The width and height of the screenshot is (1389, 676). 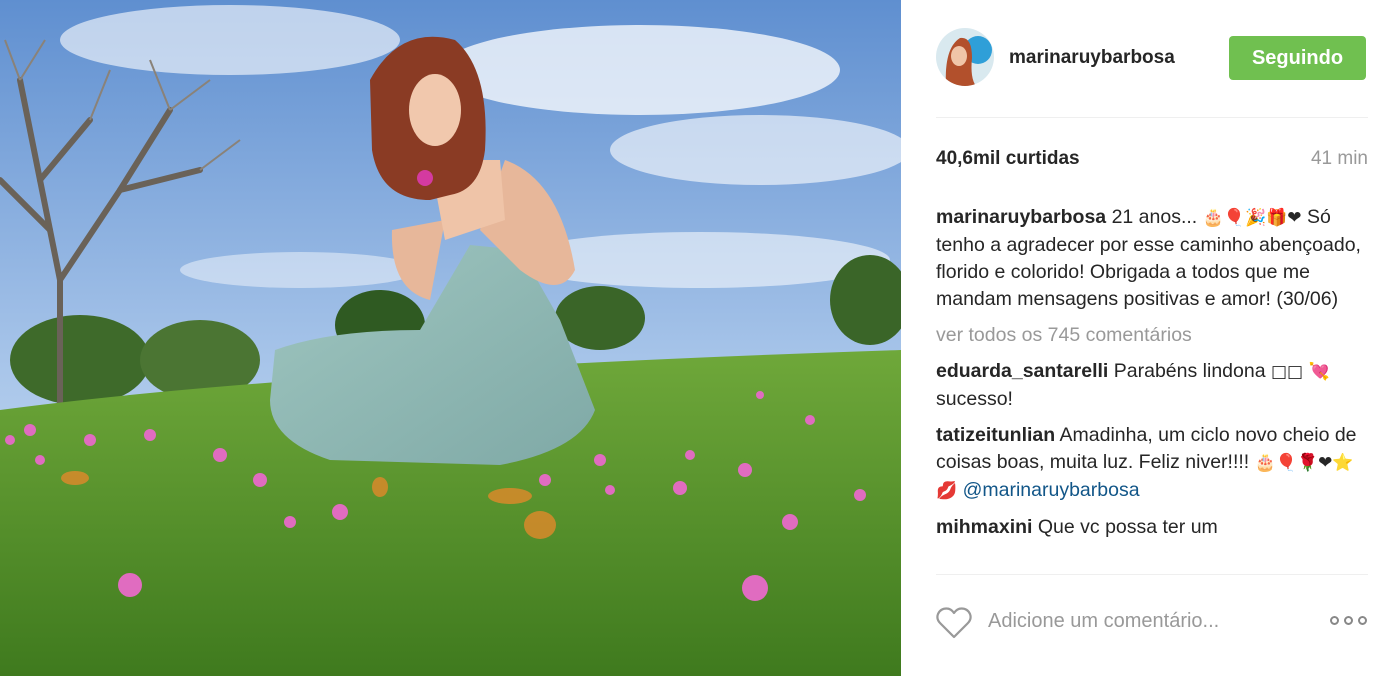 I want to click on comment-mention: @marinaruybarbosa, so click(x=1048, y=490).